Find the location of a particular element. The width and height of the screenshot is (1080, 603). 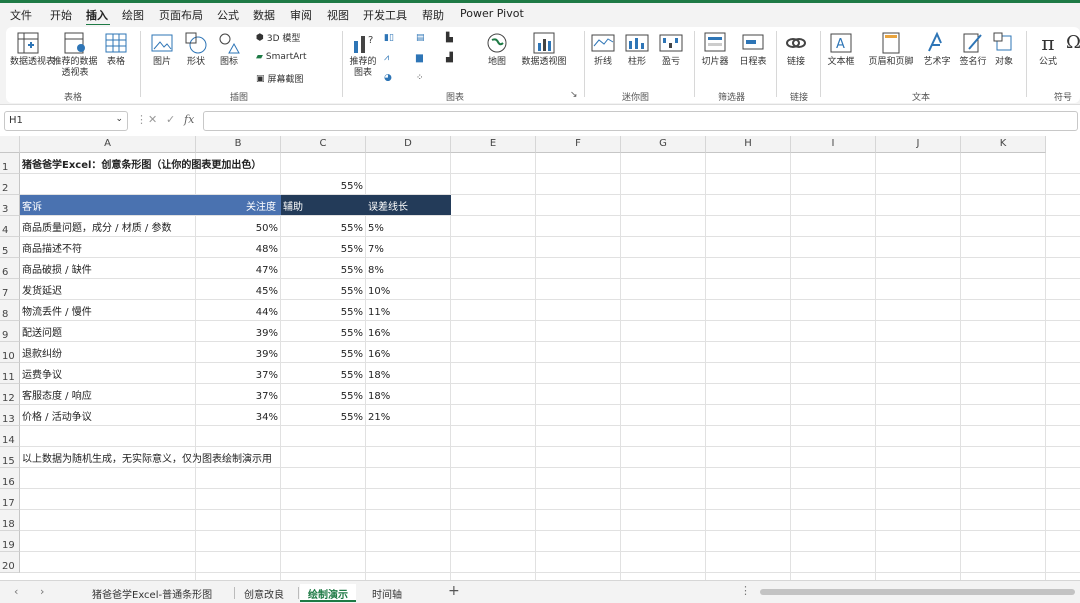

cell-error-bar: 5% is located at coordinates (408, 226).